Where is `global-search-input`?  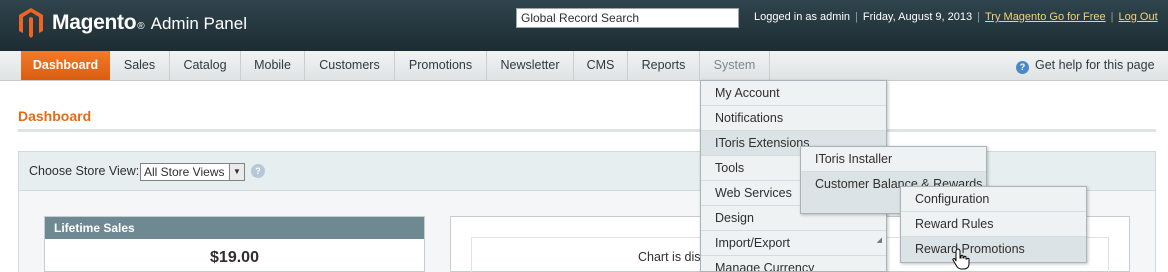 global-search-input is located at coordinates (627, 18).